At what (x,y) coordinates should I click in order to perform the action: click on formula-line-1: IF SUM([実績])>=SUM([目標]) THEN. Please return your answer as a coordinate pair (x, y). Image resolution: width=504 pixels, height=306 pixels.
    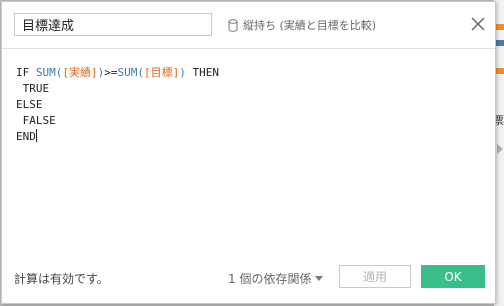
    Looking at the image, I should click on (117, 72).